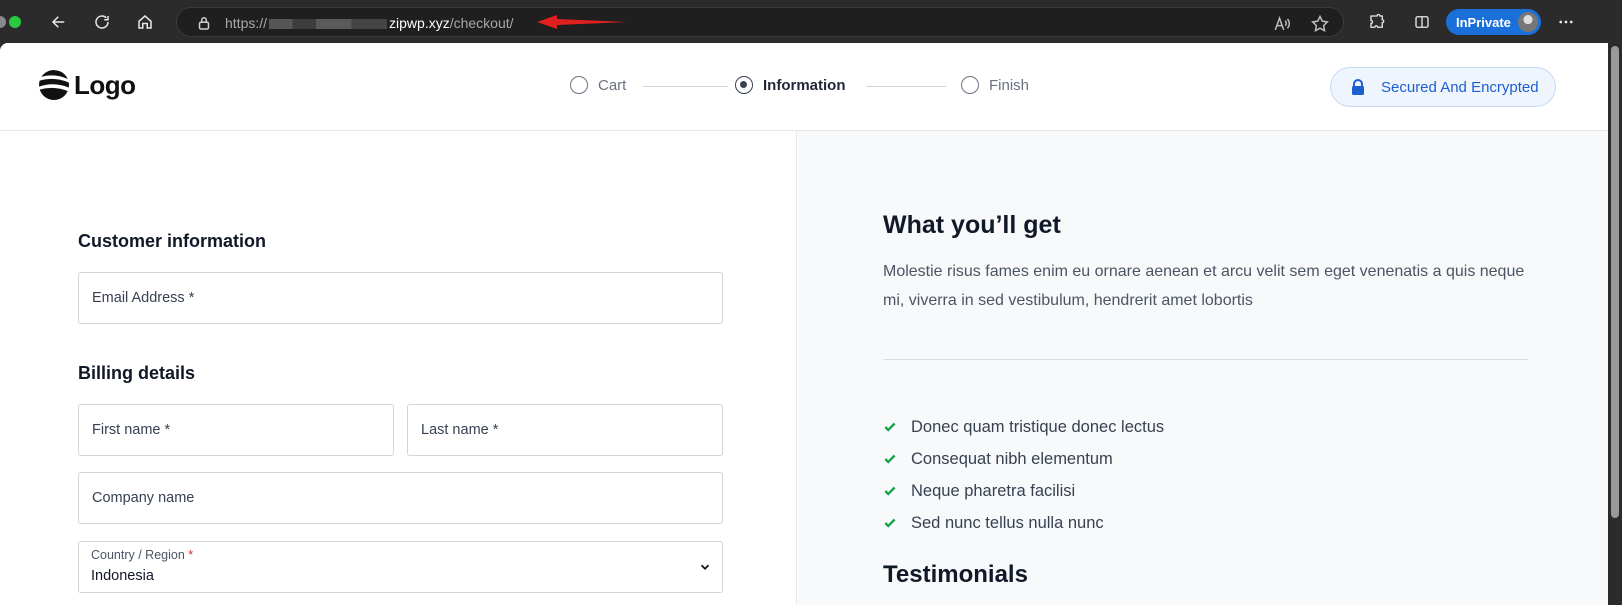 The height and width of the screenshot is (605, 1622). Describe the element at coordinates (236, 430) in the screenshot. I see `first-name-field: First name *` at that location.